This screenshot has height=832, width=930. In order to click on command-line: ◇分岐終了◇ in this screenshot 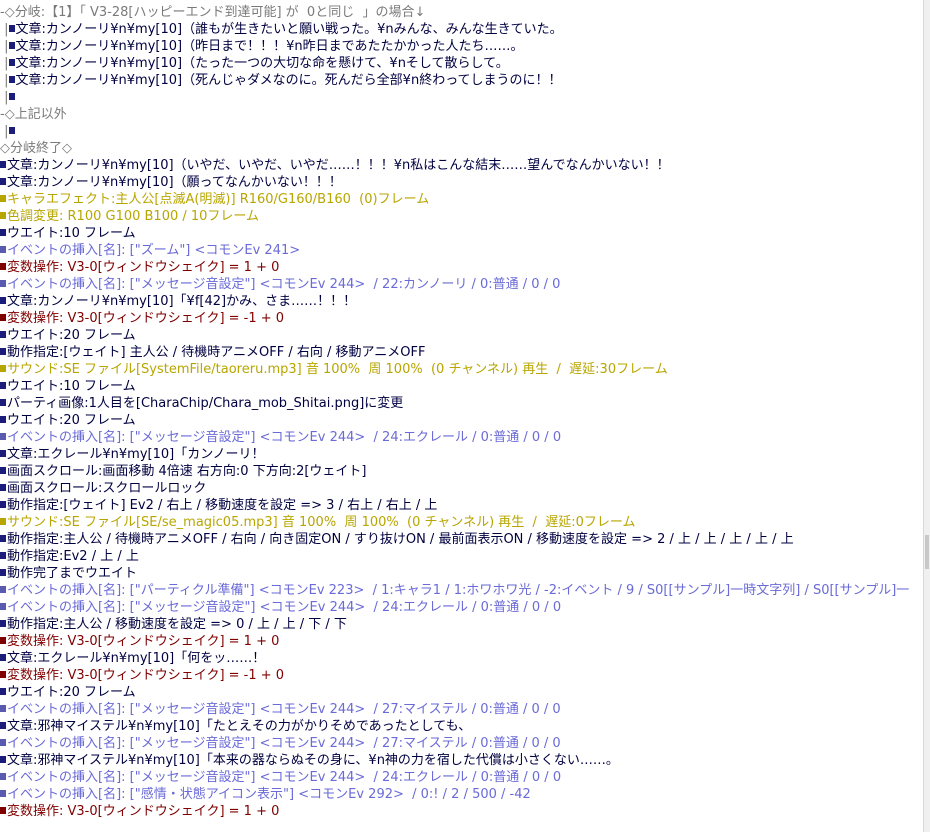, I will do `click(36, 148)`.